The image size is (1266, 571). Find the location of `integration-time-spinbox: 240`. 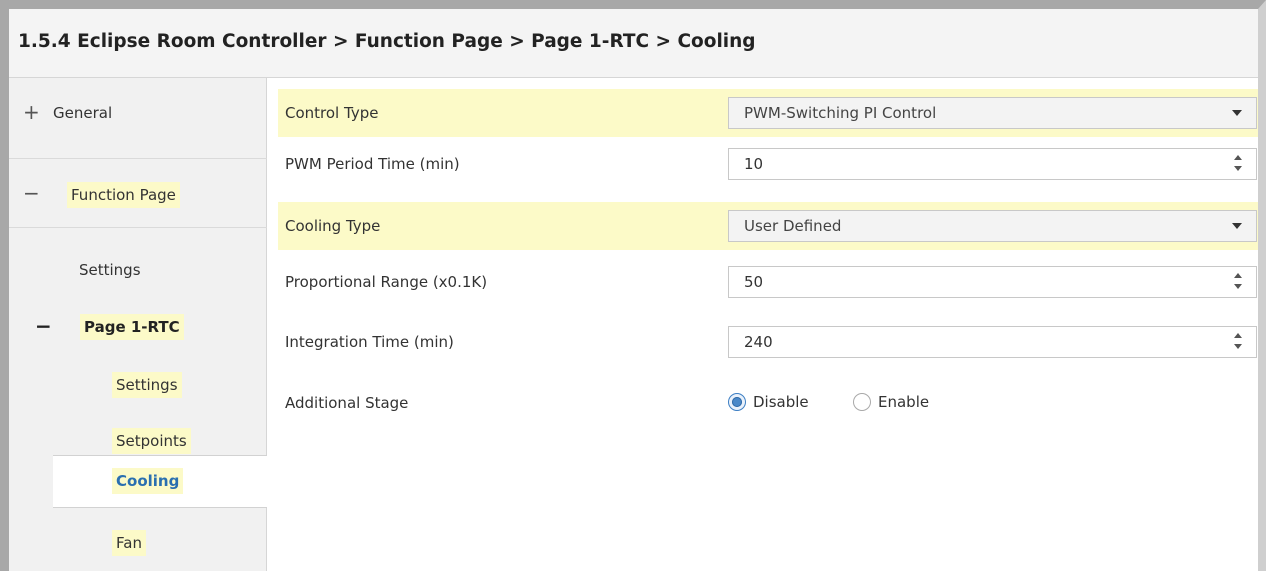

integration-time-spinbox: 240 is located at coordinates (992, 342).